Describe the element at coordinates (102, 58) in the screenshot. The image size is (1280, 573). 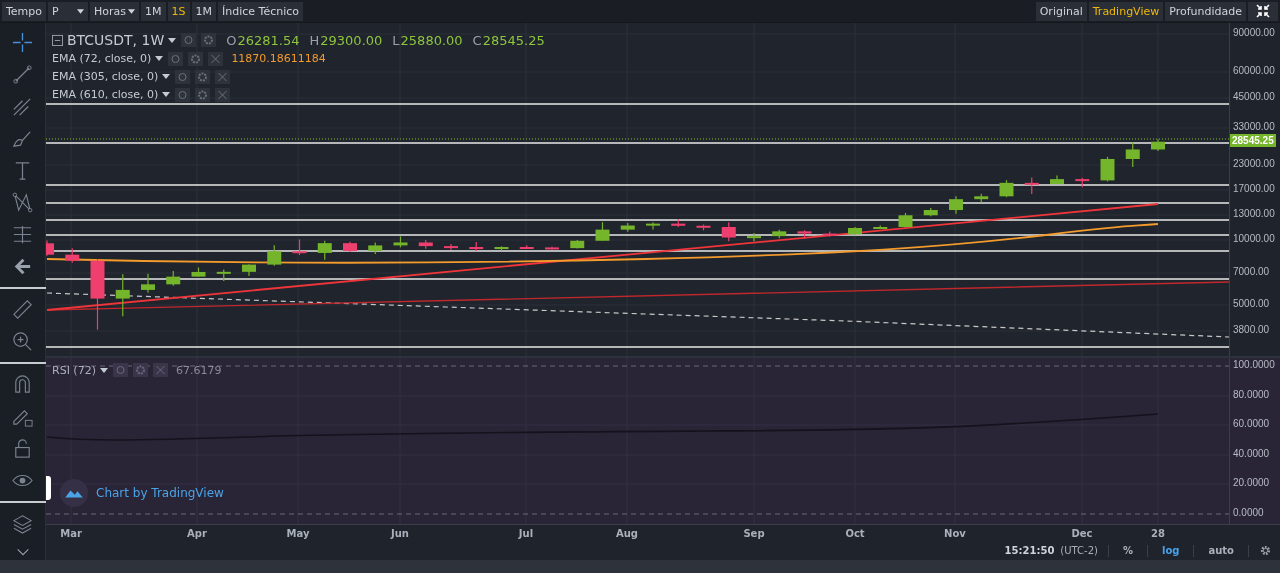
I see `indicator-name: EMA (72, close, 0)` at that location.